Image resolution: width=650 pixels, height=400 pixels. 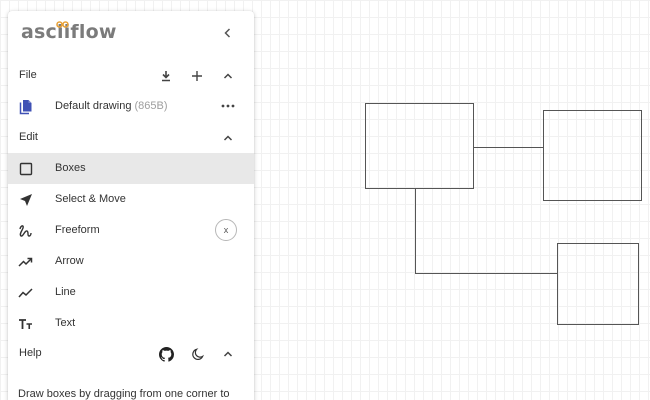 I want to click on freeform-clear-button: x, so click(x=226, y=230).